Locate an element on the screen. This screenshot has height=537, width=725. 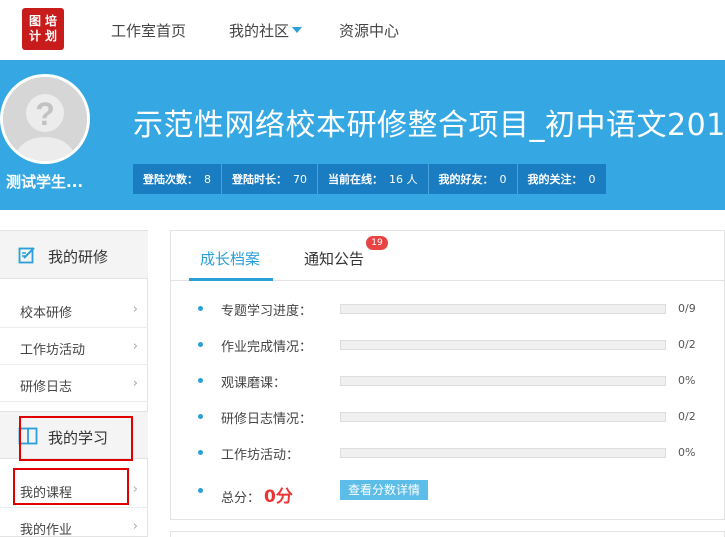
progress-row: 作业完成情况： 0/2 is located at coordinates (448, 346).